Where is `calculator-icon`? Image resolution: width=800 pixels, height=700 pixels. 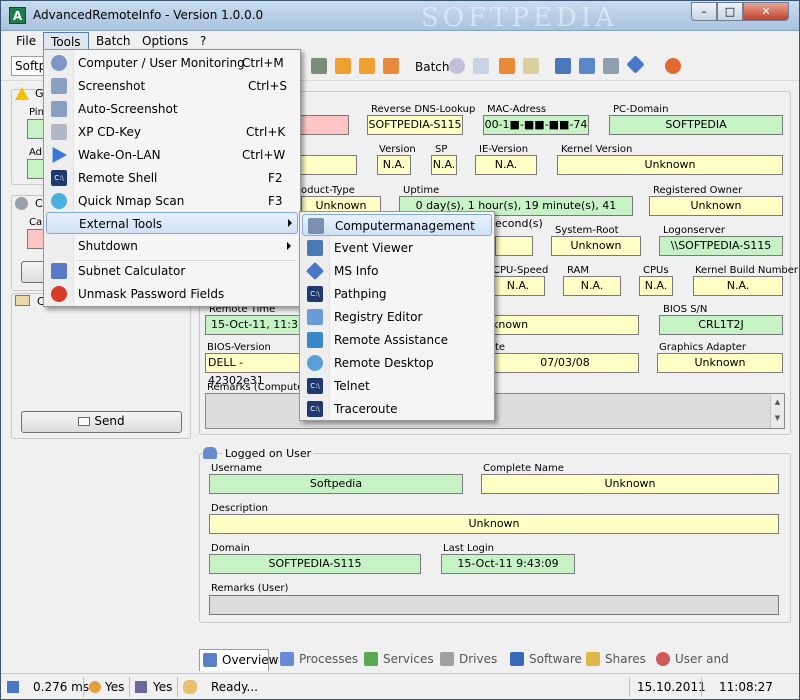 calculator-icon is located at coordinates (59, 271).